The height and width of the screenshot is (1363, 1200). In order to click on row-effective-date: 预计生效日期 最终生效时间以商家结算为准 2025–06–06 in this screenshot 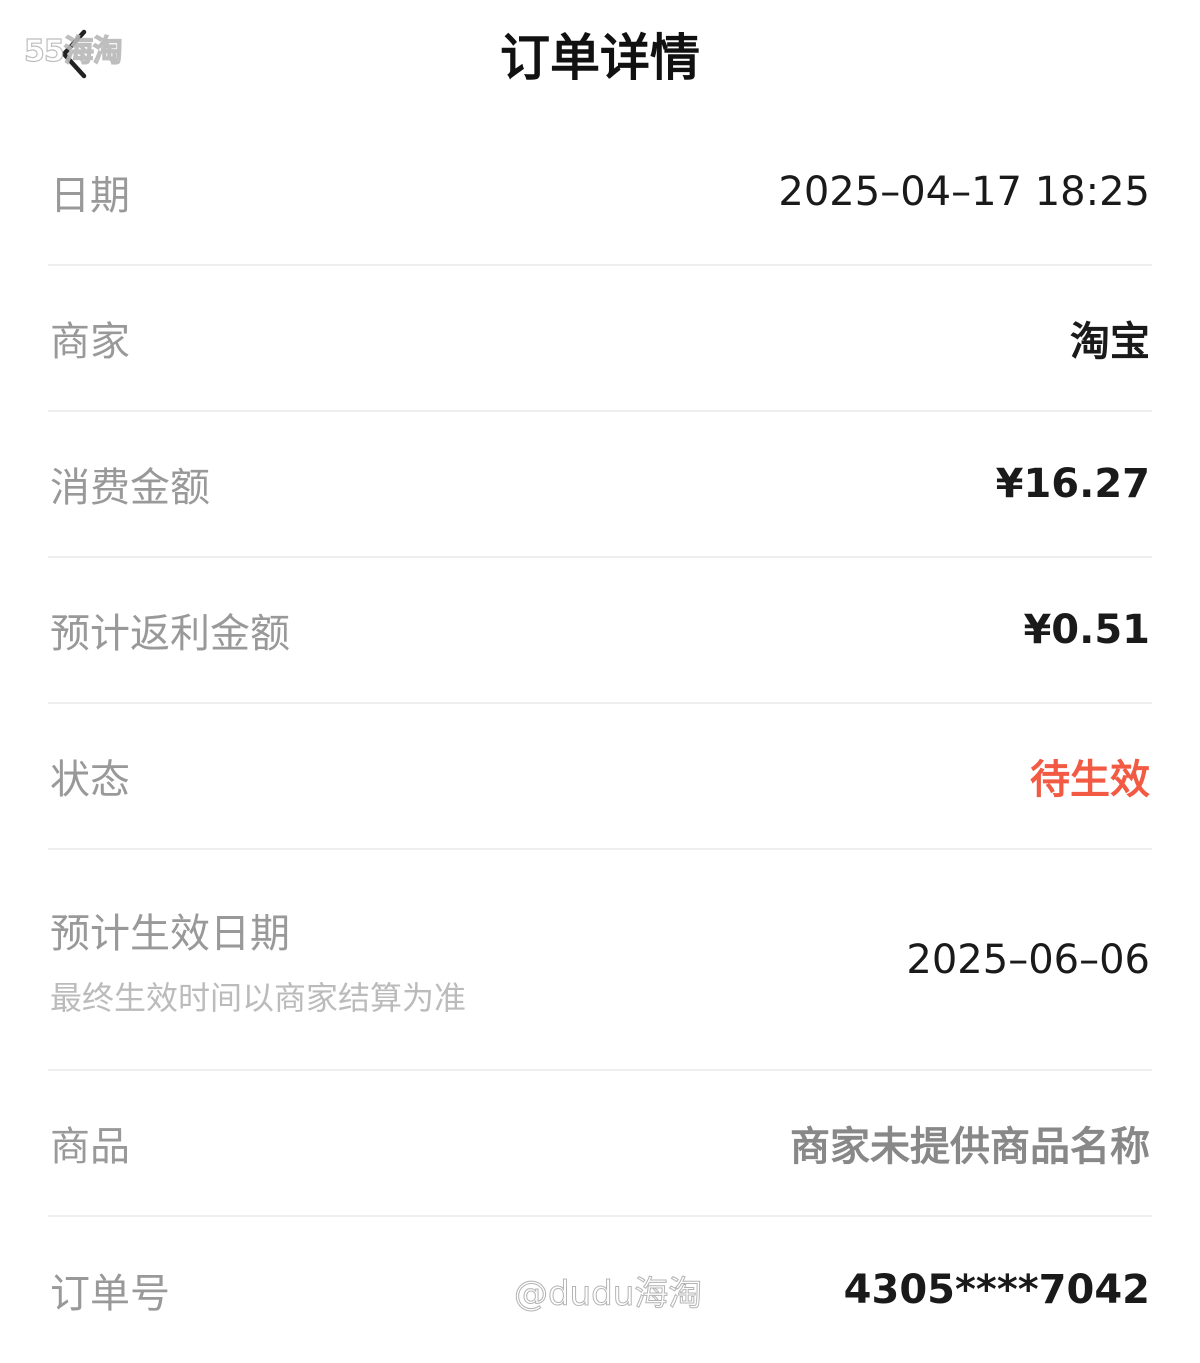, I will do `click(600, 960)`.